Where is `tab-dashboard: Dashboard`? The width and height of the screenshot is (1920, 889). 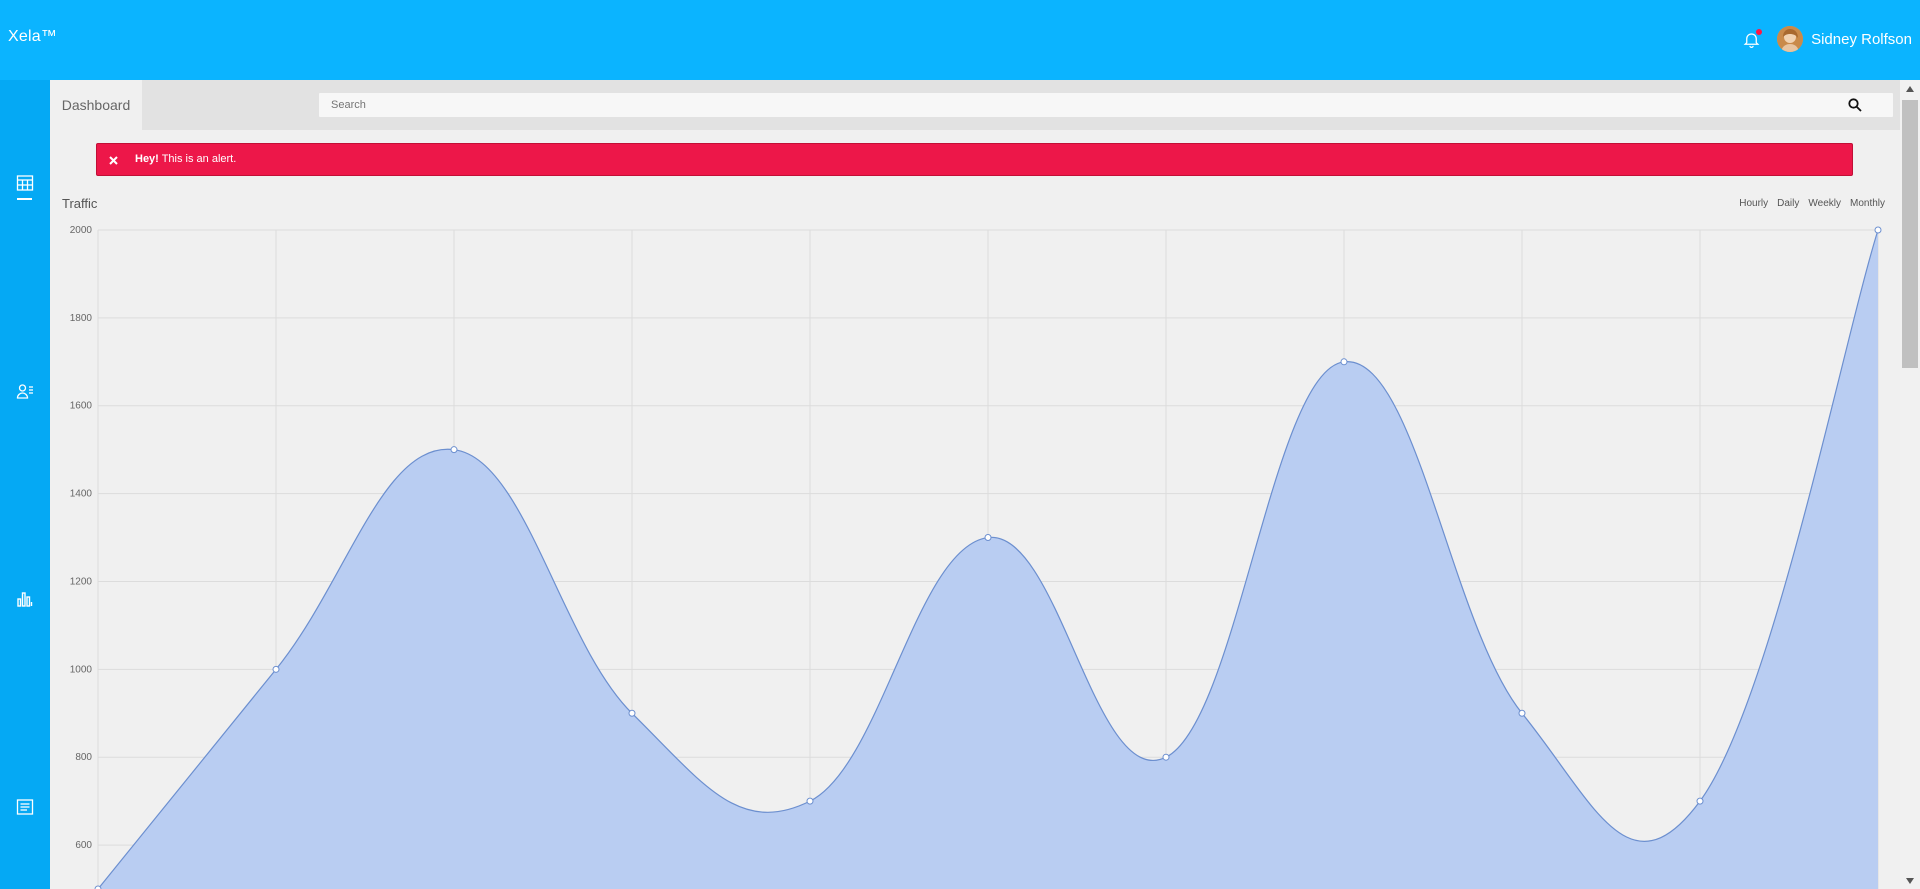
tab-dashboard: Dashboard is located at coordinates (96, 105).